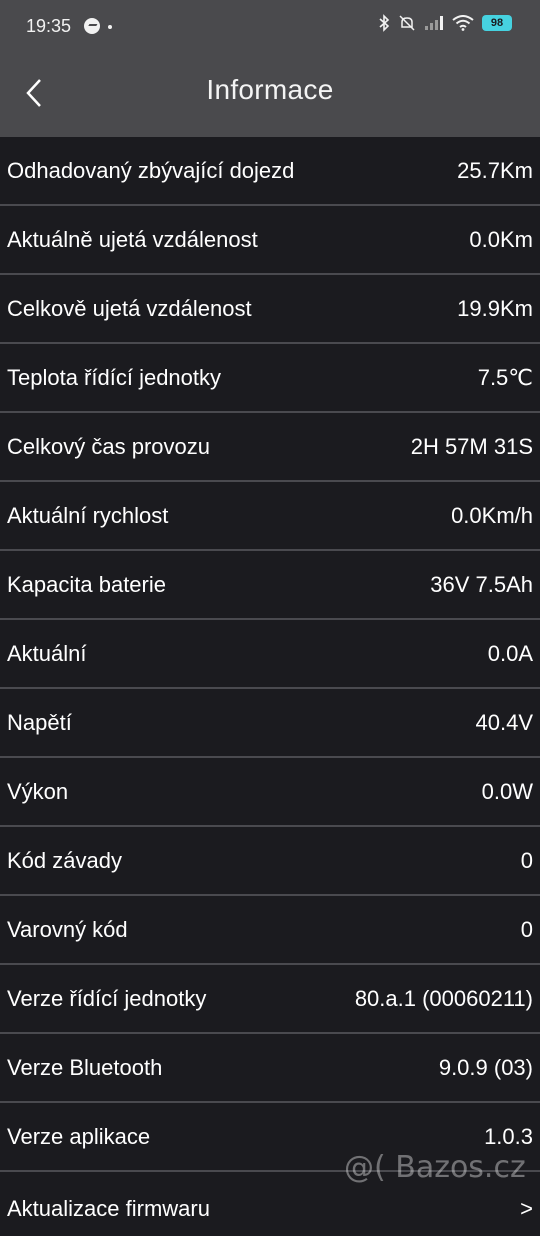  I want to click on row-label: Verze řídící jednotky, so click(107, 998).